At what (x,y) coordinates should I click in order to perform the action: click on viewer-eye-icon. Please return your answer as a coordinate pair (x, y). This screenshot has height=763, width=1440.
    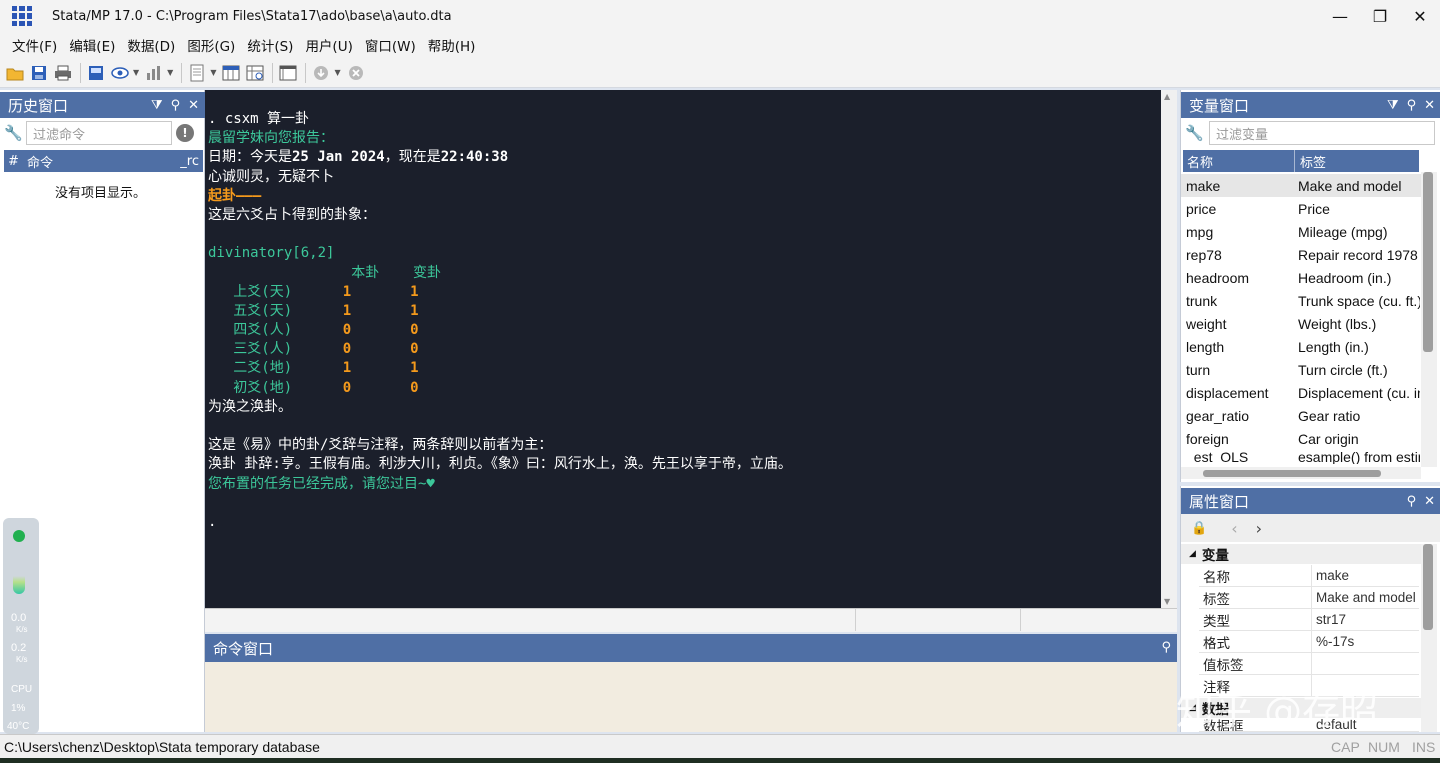
    Looking at the image, I should click on (120, 73).